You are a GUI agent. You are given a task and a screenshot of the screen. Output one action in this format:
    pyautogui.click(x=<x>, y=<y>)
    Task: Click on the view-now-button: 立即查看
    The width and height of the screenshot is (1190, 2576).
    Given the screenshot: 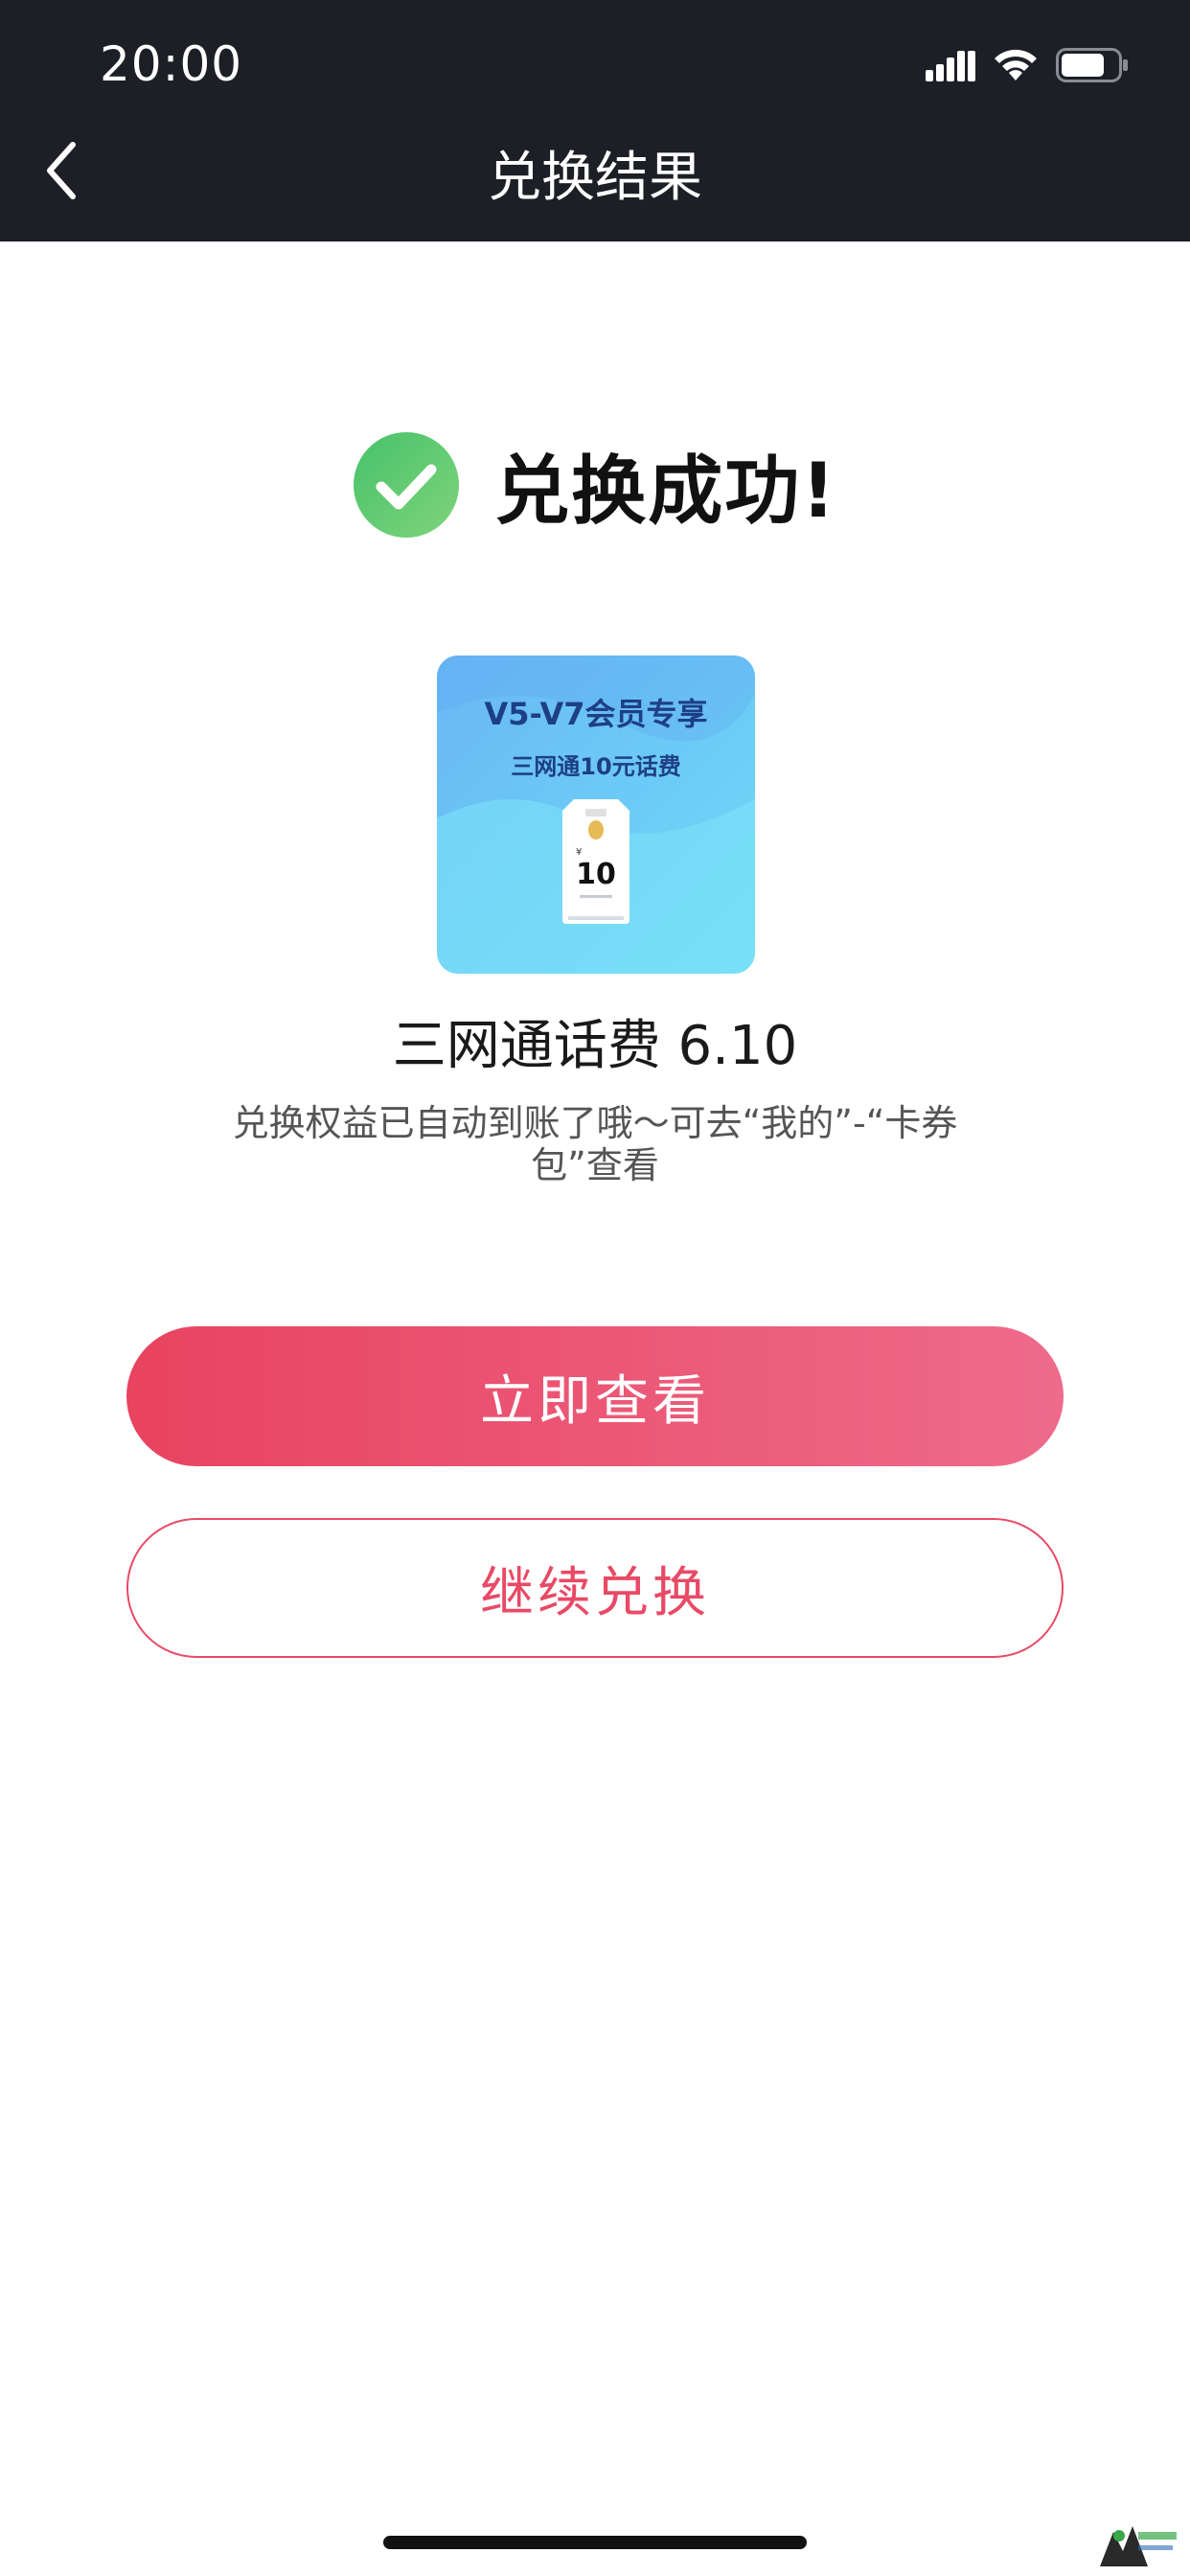 What is the action you would take?
    pyautogui.click(x=595, y=1396)
    